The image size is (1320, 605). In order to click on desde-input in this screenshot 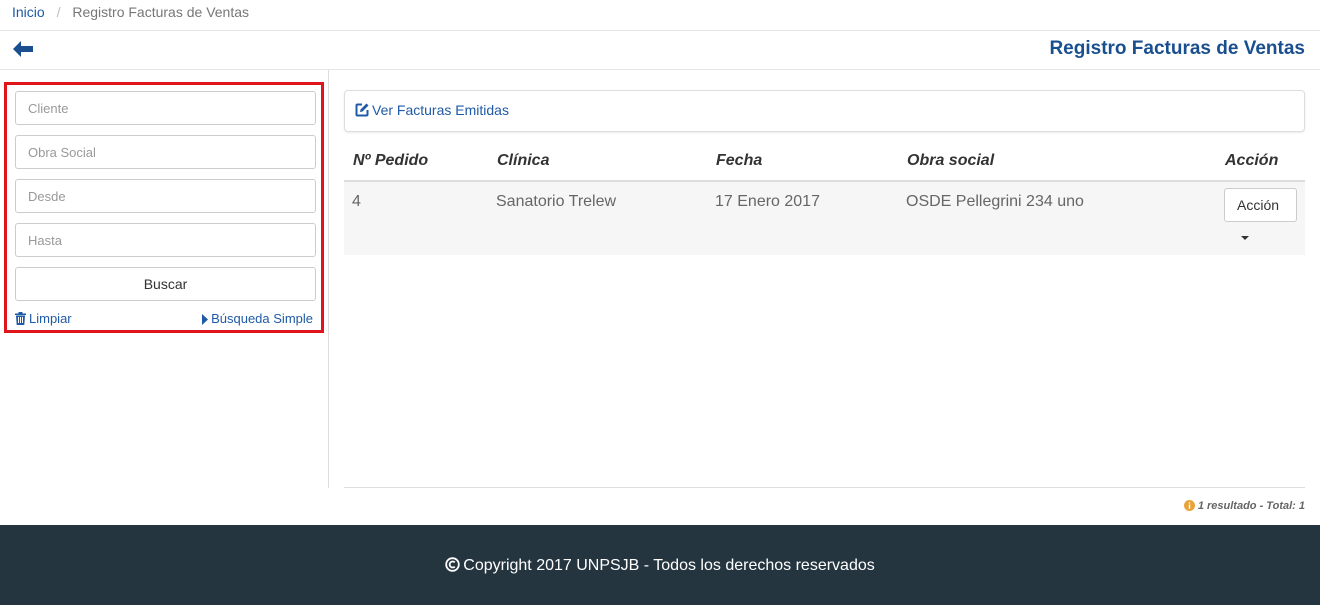, I will do `click(165, 196)`.